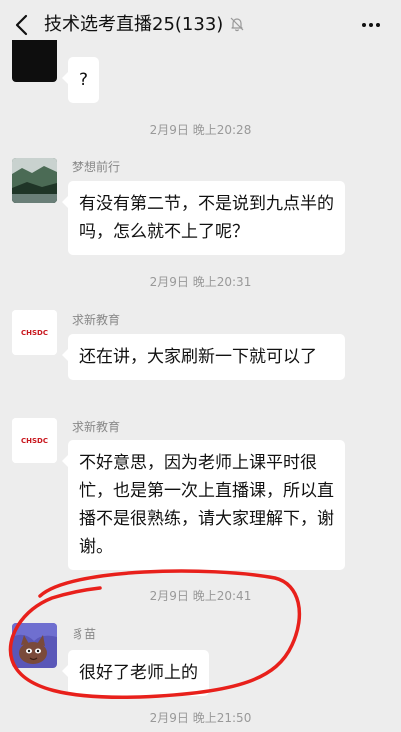 This screenshot has height=732, width=401. I want to click on cat-avatar-icon, so click(34, 645).